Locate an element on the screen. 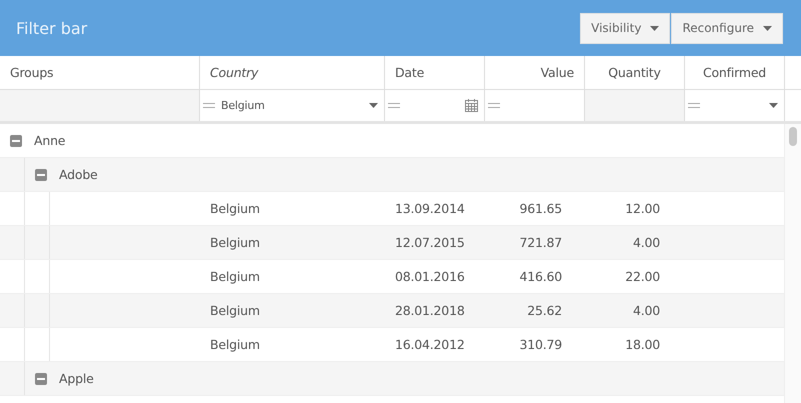 The image size is (801, 403). group-label: Adobe is located at coordinates (78, 174).